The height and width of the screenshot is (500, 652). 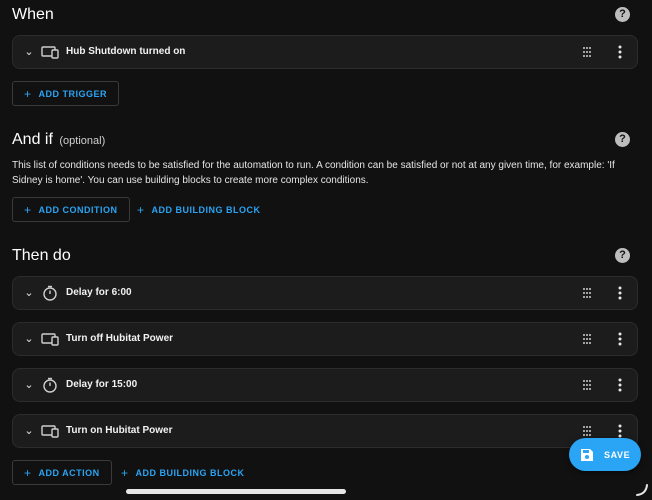 What do you see at coordinates (622, 255) in the screenshot?
I see `then-do-help-icon: ?` at bounding box center [622, 255].